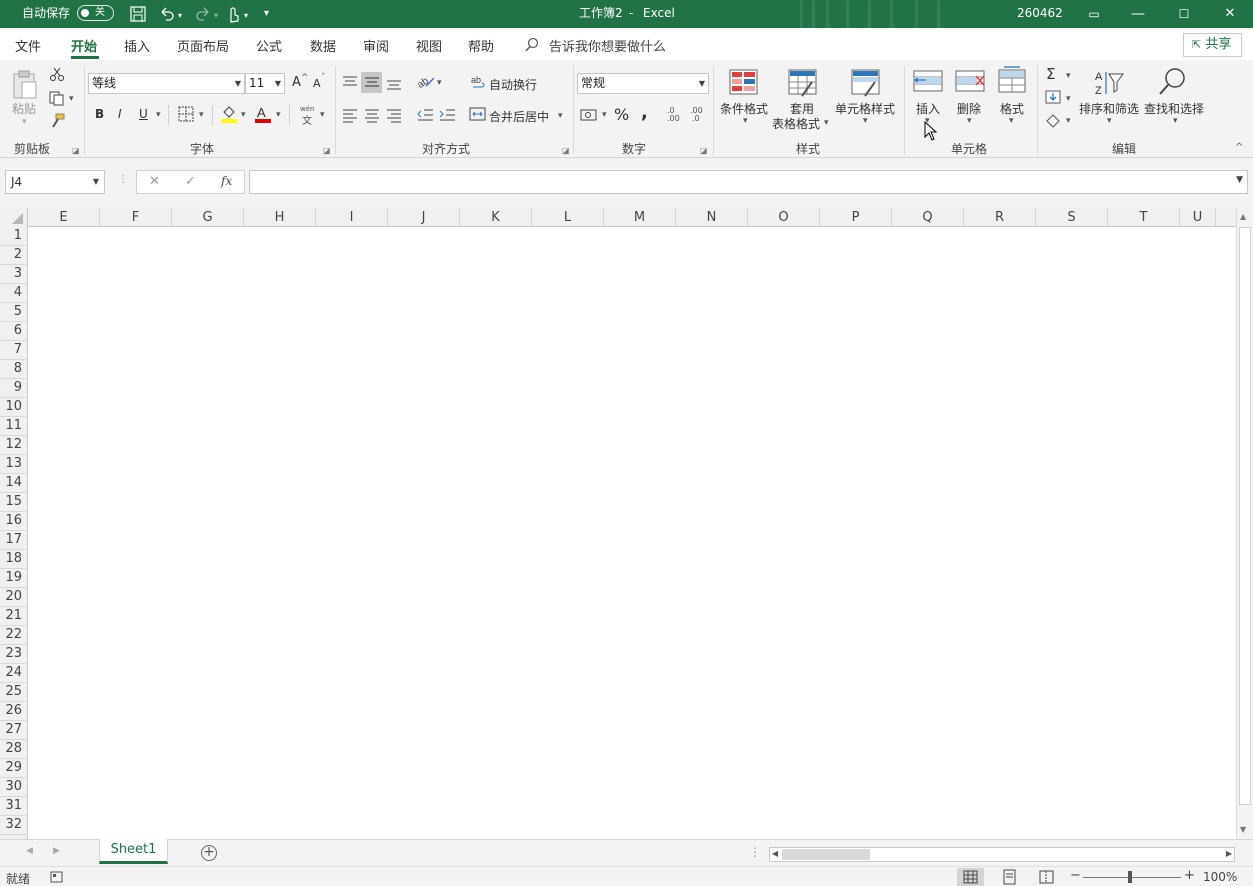 Image resolution: width=1253 pixels, height=886 pixels. I want to click on save-icon, so click(138, 14).